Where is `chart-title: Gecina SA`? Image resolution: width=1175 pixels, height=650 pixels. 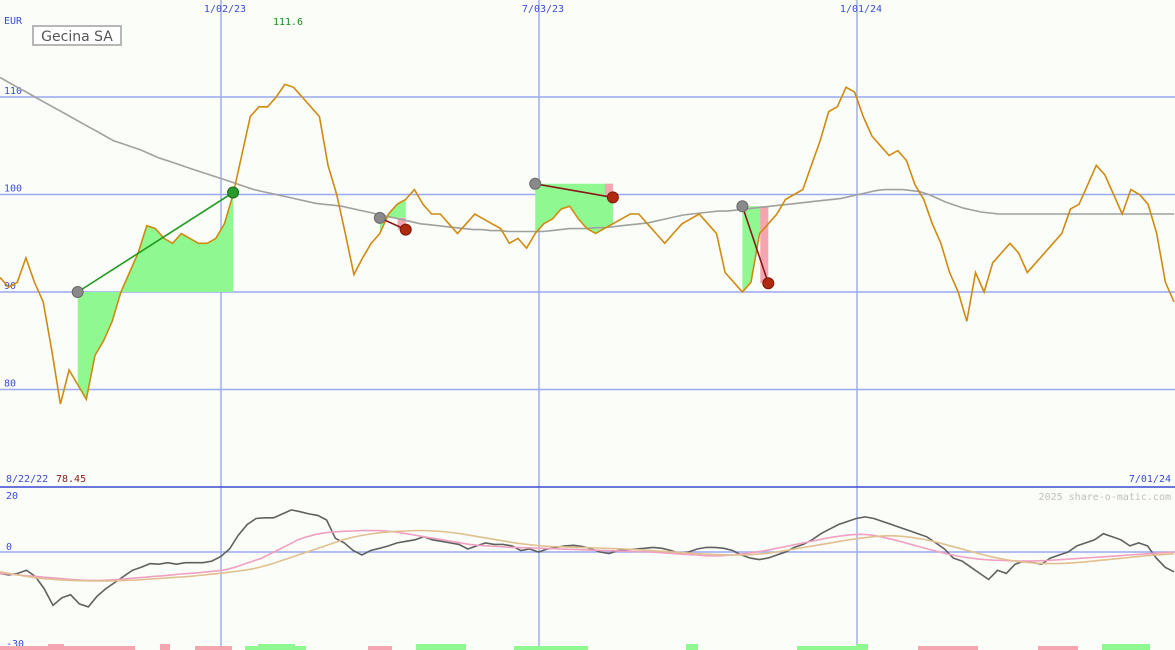 chart-title: Gecina SA is located at coordinates (77, 35).